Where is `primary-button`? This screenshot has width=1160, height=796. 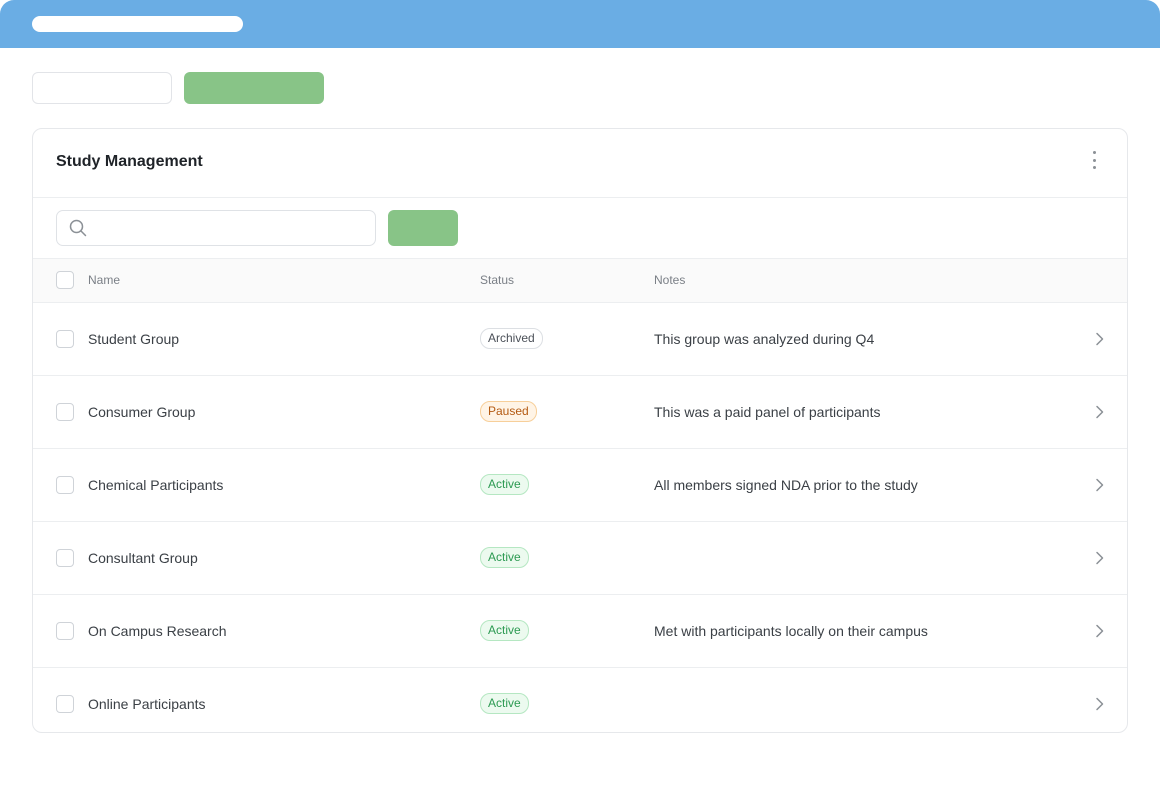
primary-button is located at coordinates (254, 88).